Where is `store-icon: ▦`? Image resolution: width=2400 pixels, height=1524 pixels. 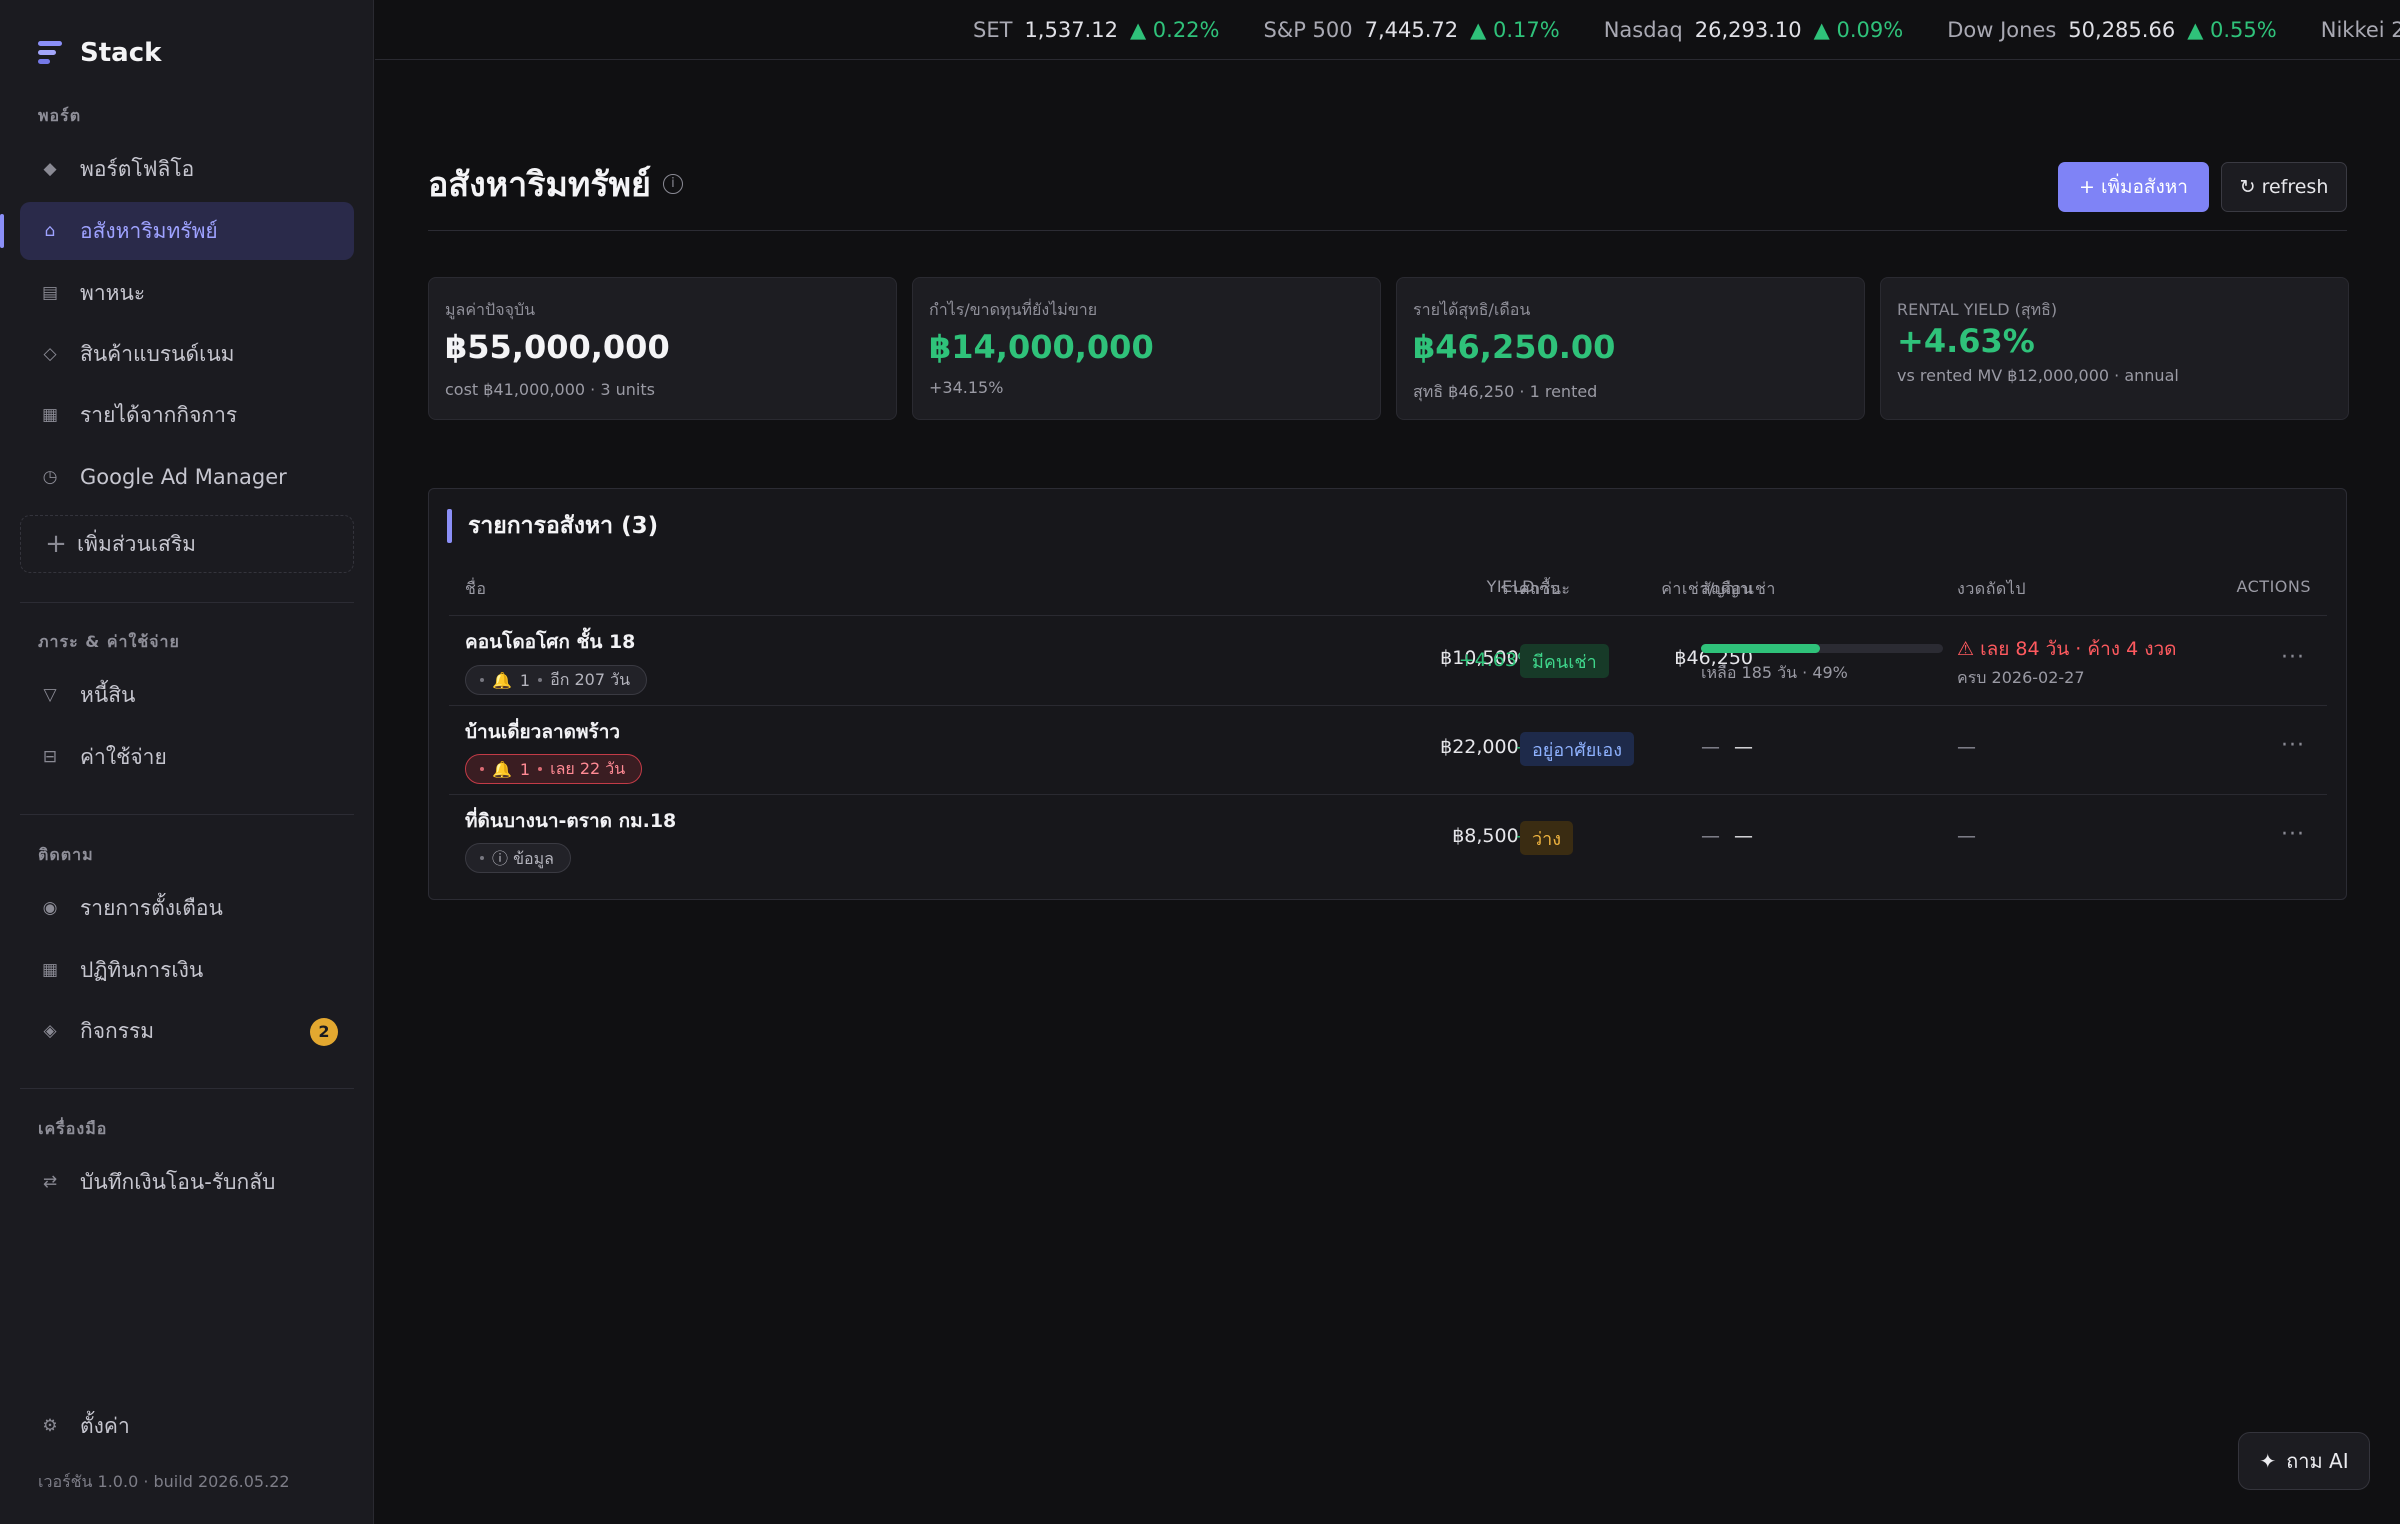 store-icon: ▦ is located at coordinates (50, 415).